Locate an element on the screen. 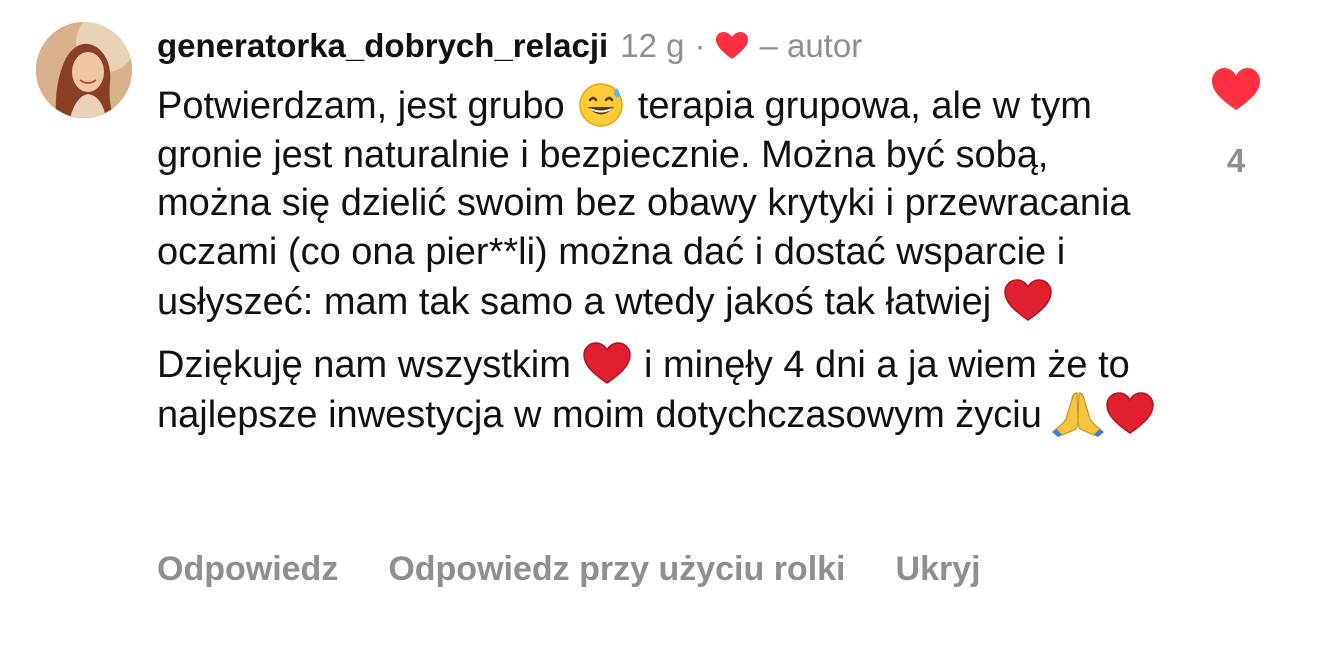 This screenshot has width=1320, height=653. hide-button: Ukryj is located at coordinates (938, 569).